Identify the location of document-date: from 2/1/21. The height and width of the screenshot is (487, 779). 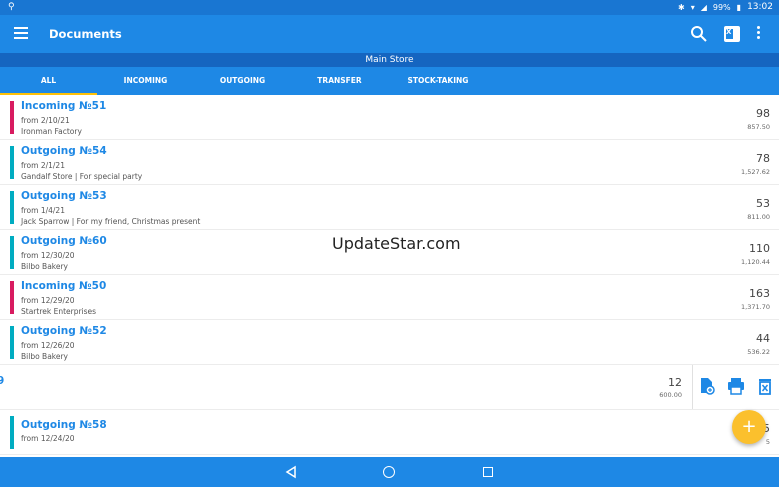
(43, 165).